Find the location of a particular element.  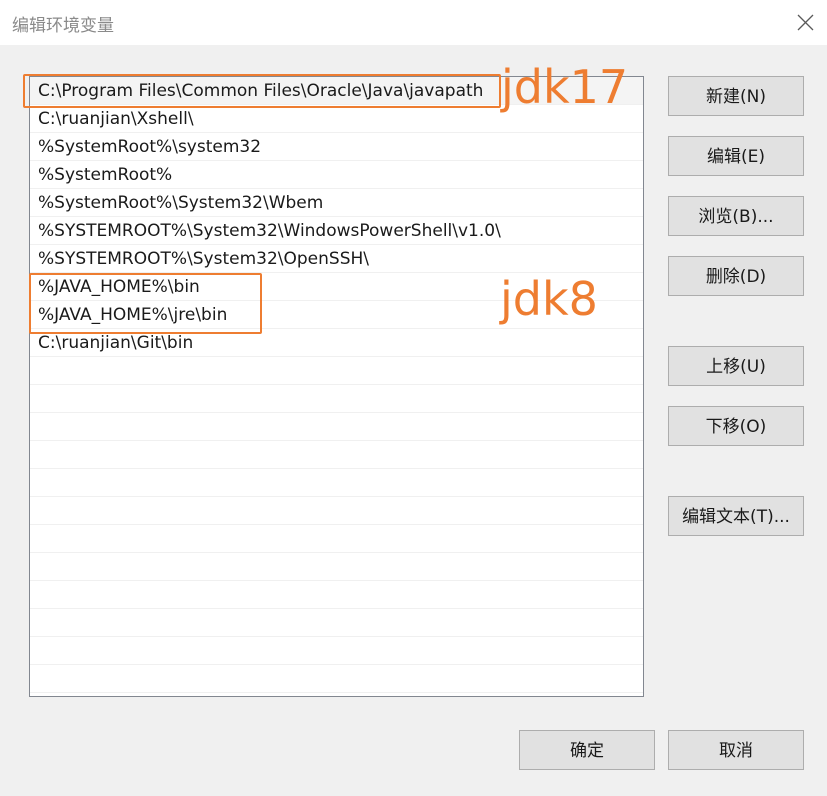

title-bar: 编辑环境变量 is located at coordinates (413, 22).